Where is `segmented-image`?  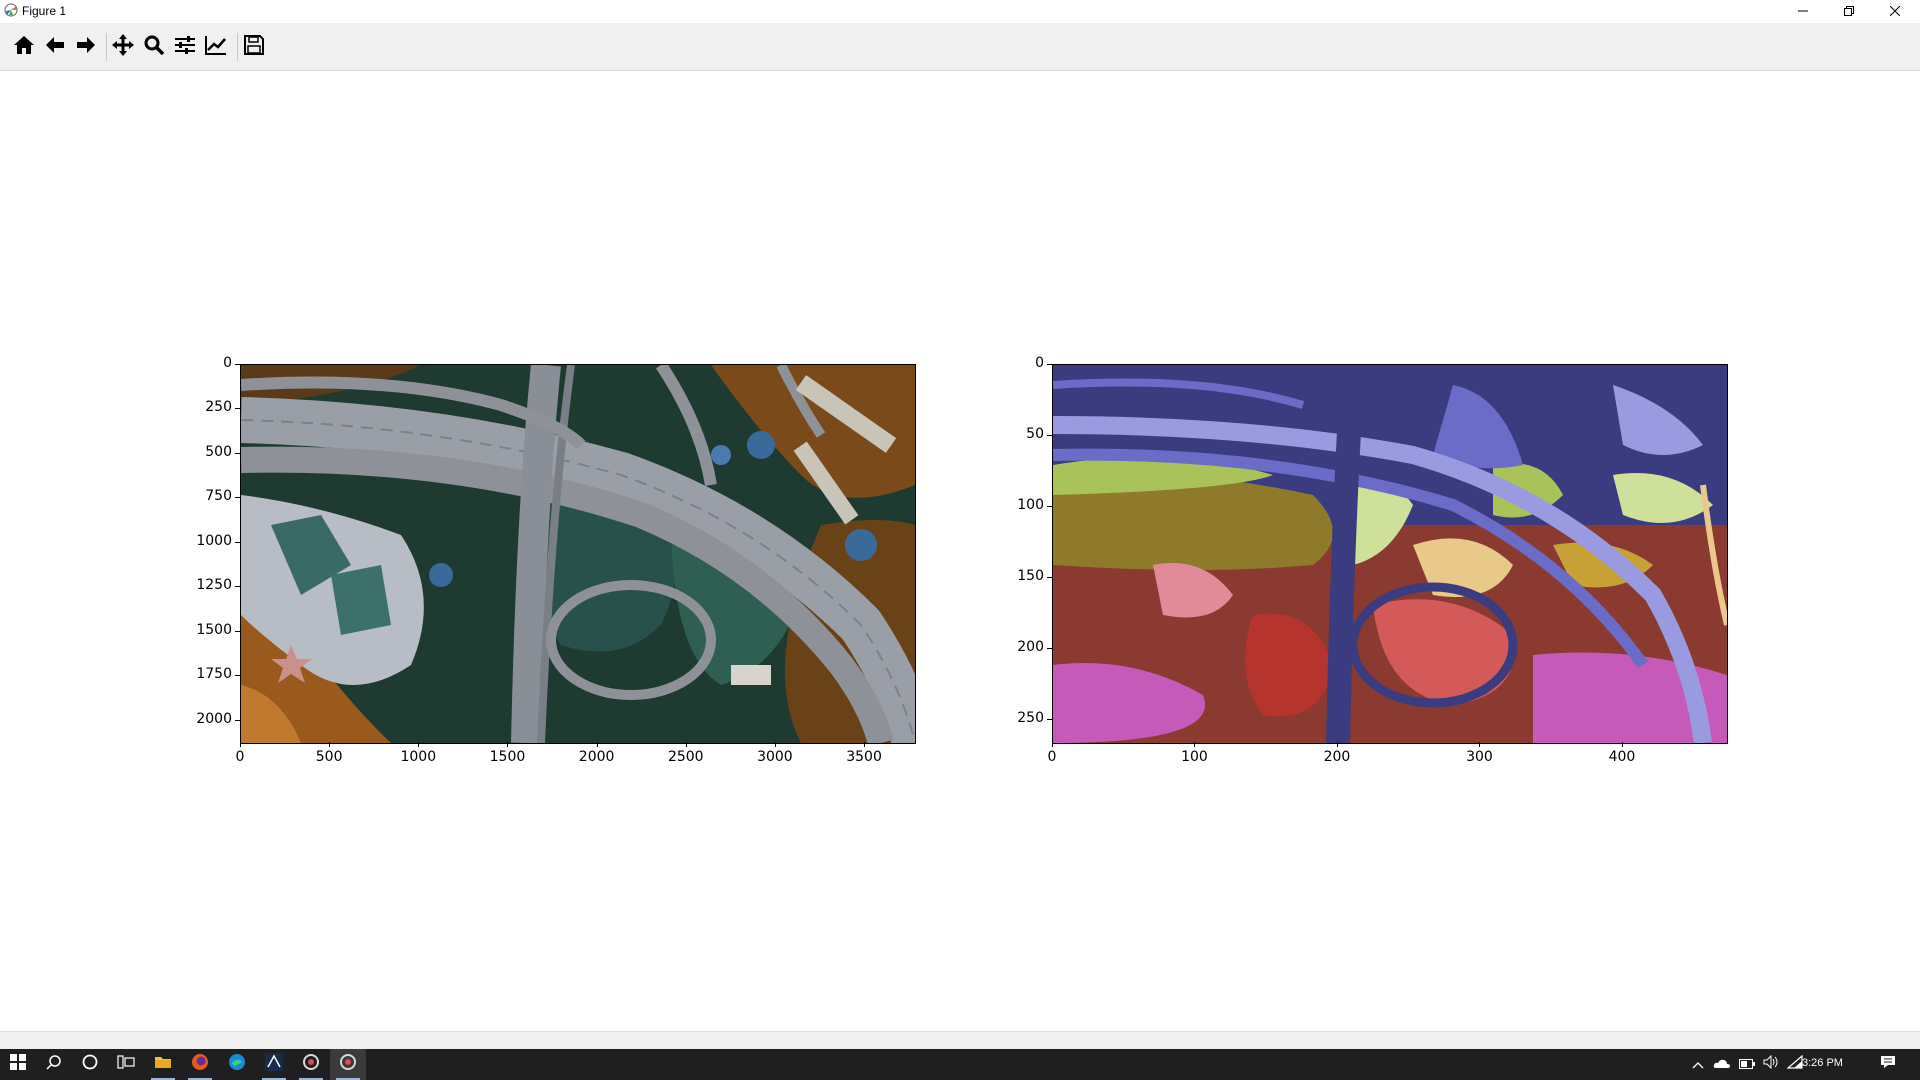
segmented-image is located at coordinates (1390, 554).